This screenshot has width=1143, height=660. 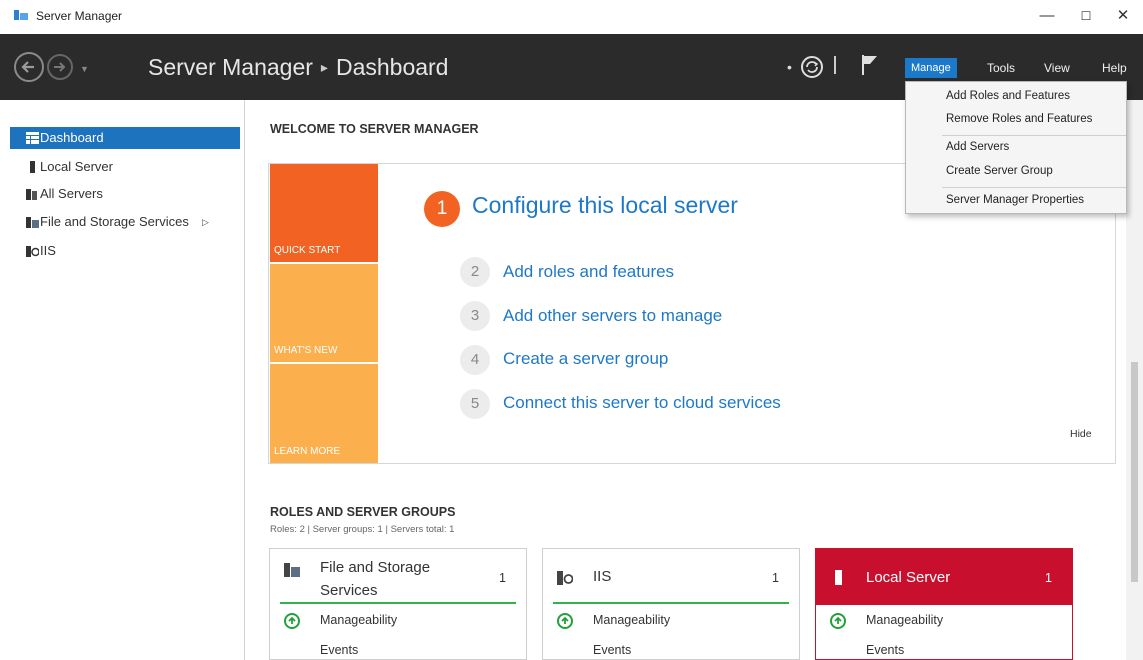 What do you see at coordinates (789, 67) in the screenshot?
I see `refresh-dropdown-icon: •` at bounding box center [789, 67].